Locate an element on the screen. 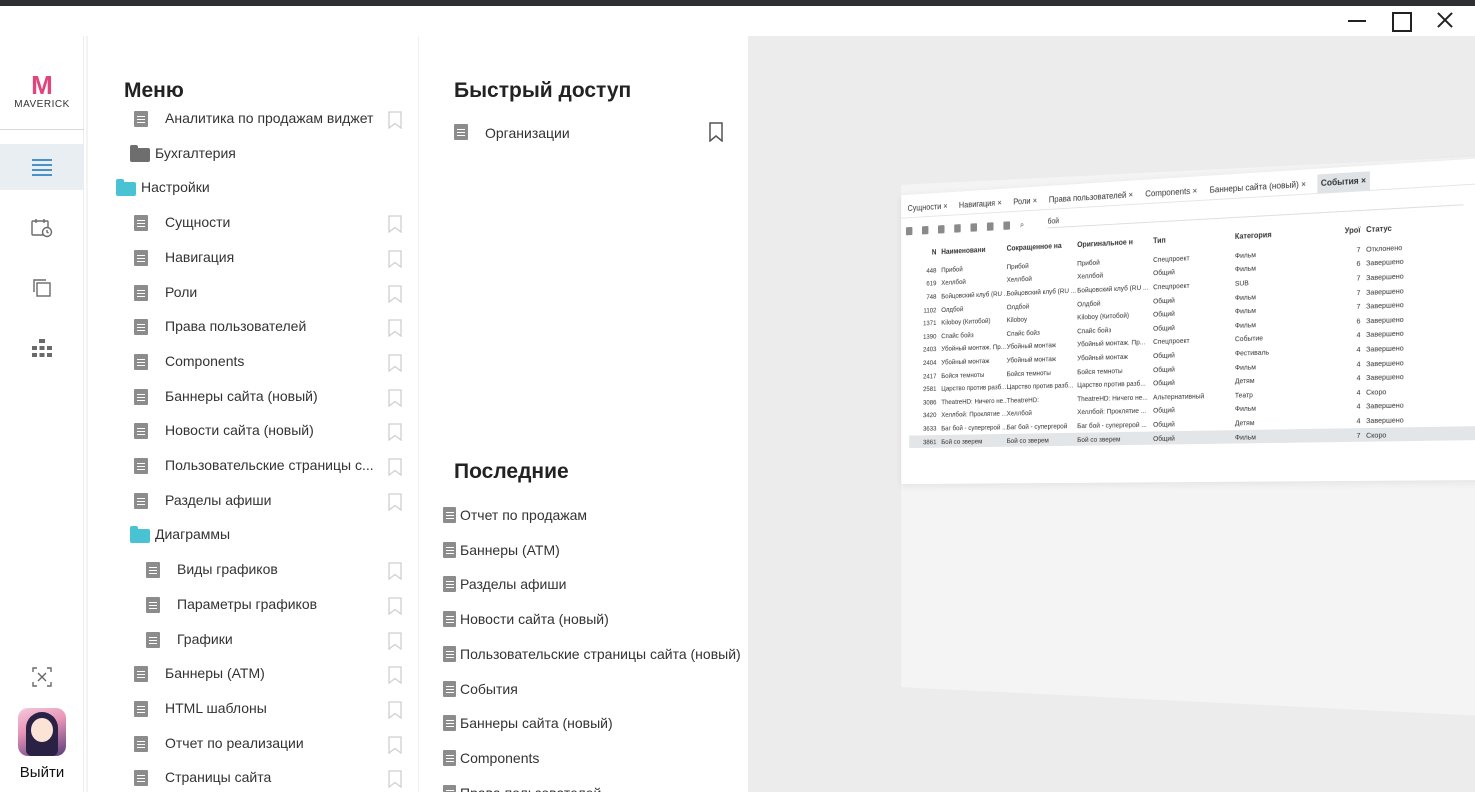  menu-item-label: Настройки is located at coordinates (175, 187).